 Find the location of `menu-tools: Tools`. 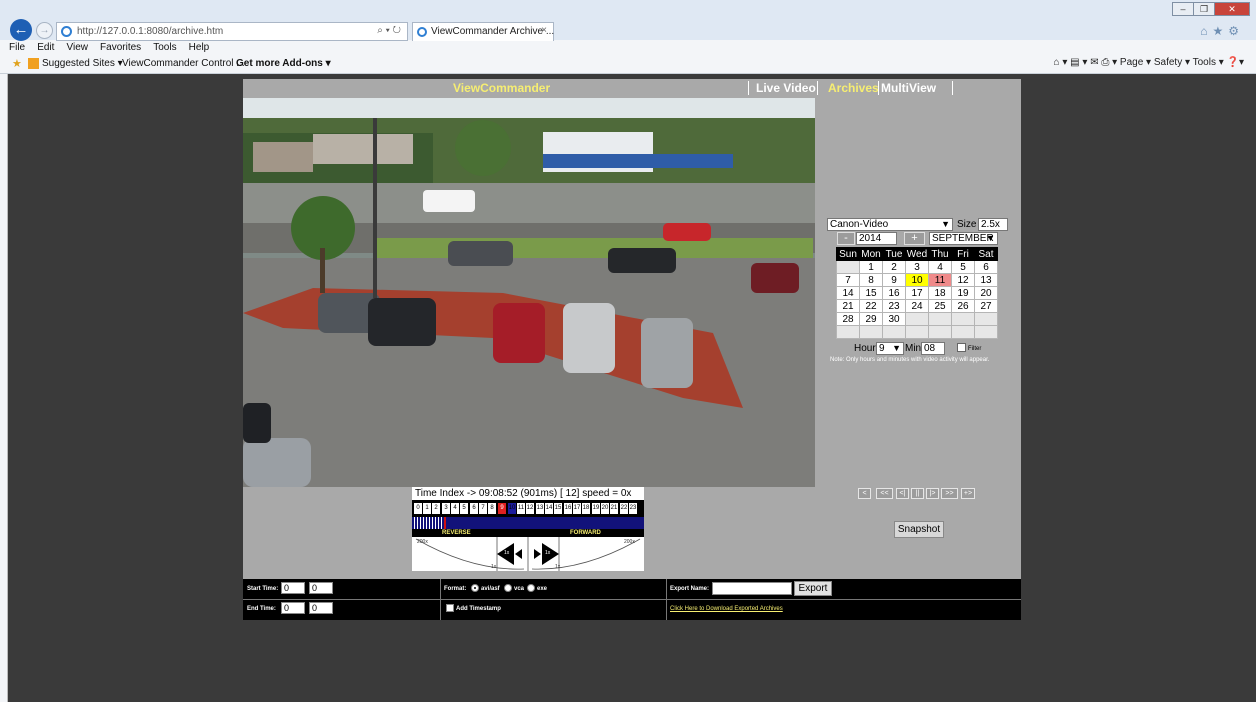

menu-tools: Tools is located at coordinates (164, 47).